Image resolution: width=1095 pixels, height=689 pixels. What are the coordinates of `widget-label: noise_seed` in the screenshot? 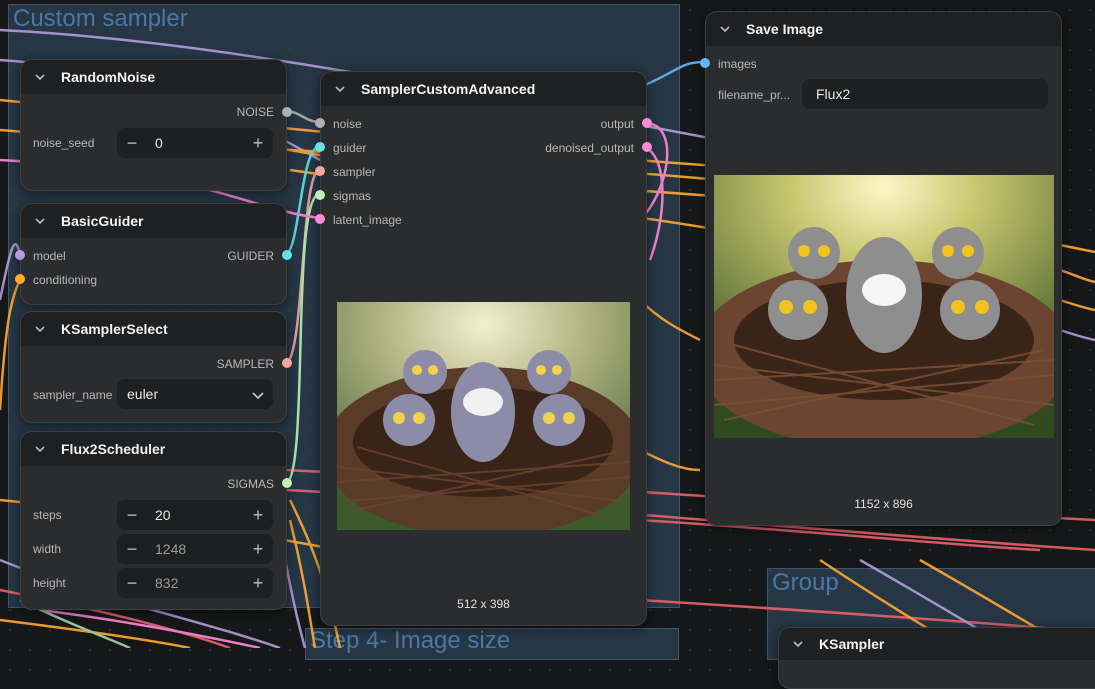 It's located at (64, 143).